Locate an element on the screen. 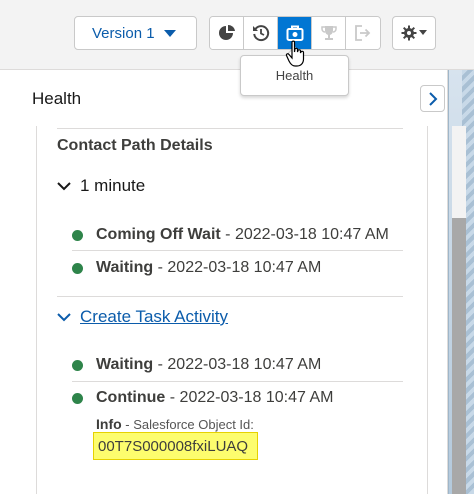 This screenshot has width=474, height=494. event-item: Coming Off Wait - 2022-03-18 10:47 AM is located at coordinates (230, 235).